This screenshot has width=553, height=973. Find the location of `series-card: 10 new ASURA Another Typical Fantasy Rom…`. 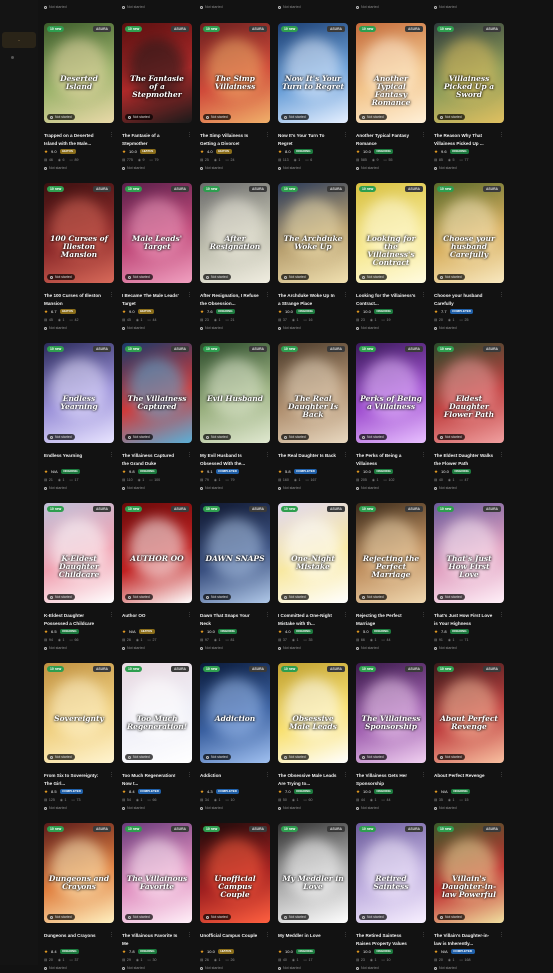

series-card: 10 new ASURA Another Typical Fantasy Rom… is located at coordinates (391, 98).